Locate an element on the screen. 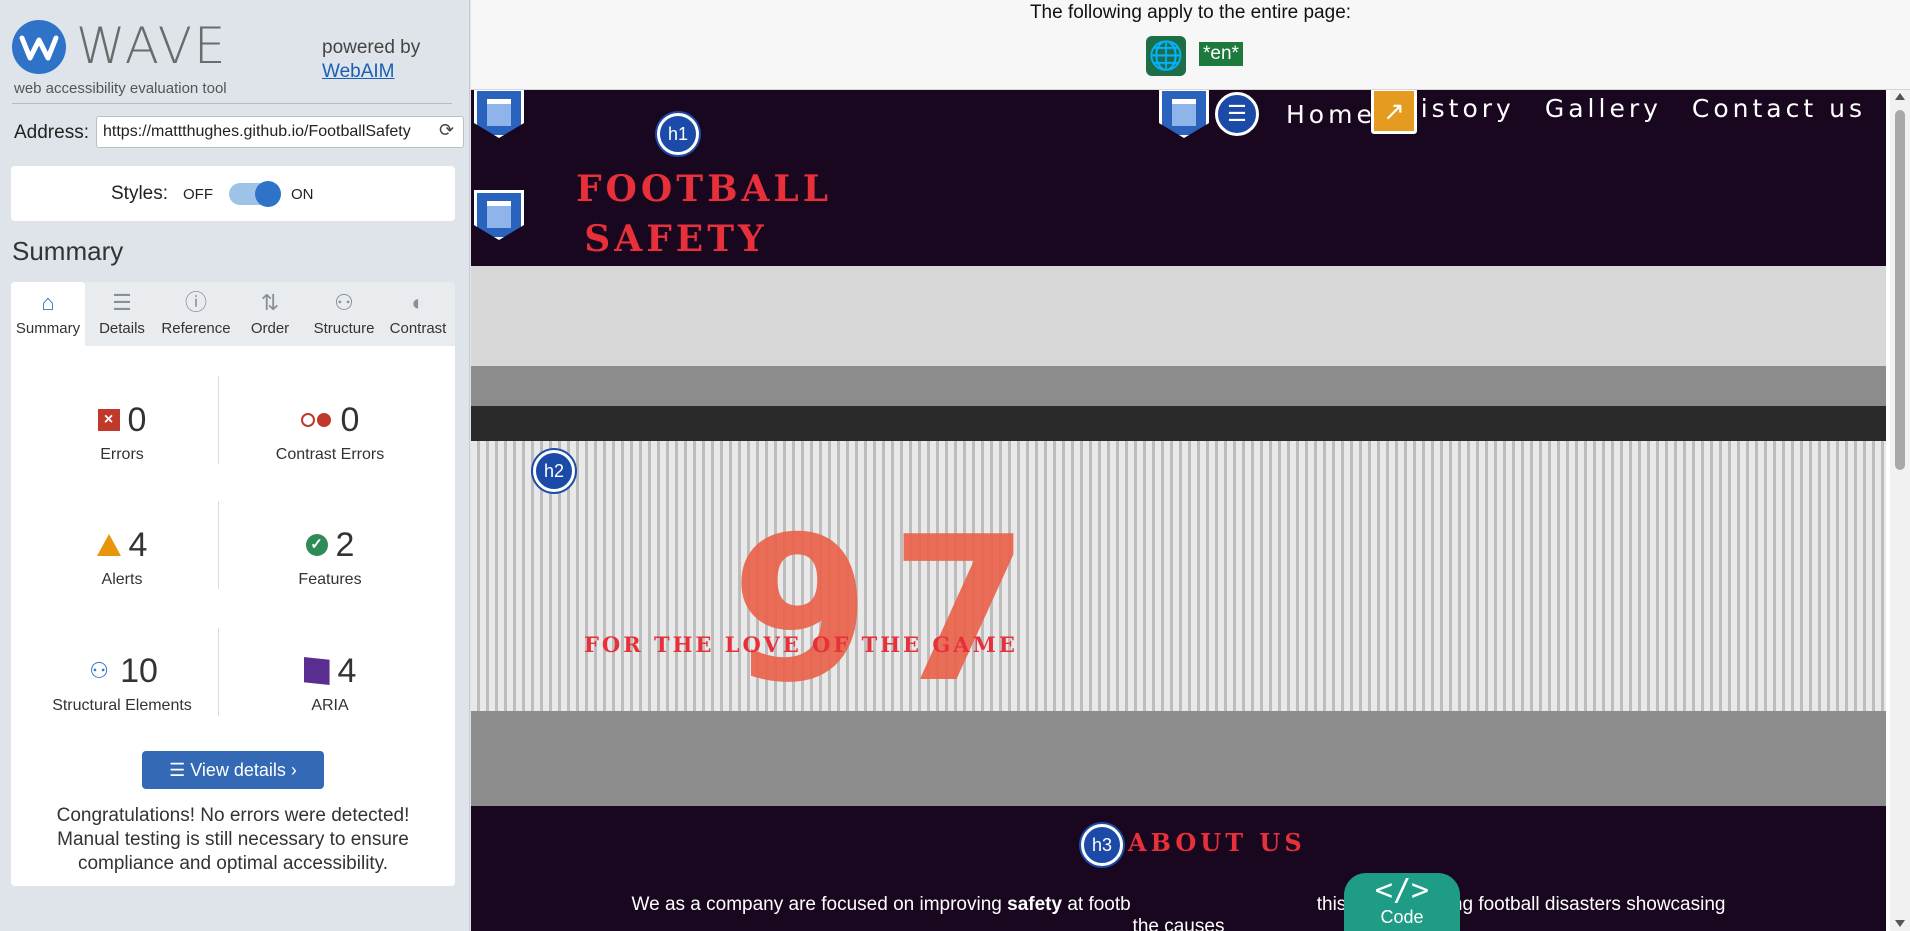 This screenshot has width=1910, height=931. language-badge: *en* is located at coordinates (1221, 54).